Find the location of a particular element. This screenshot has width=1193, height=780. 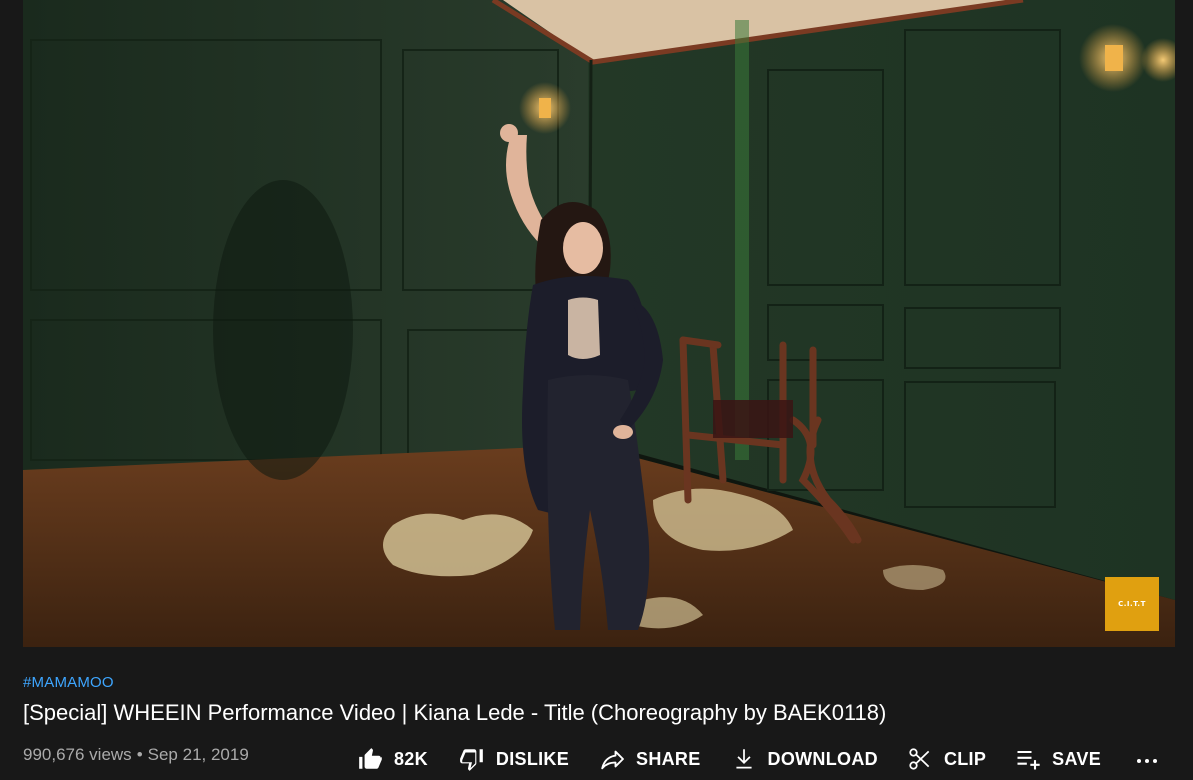

channel-watermark: C.I.T.T is located at coordinates (1132, 604).